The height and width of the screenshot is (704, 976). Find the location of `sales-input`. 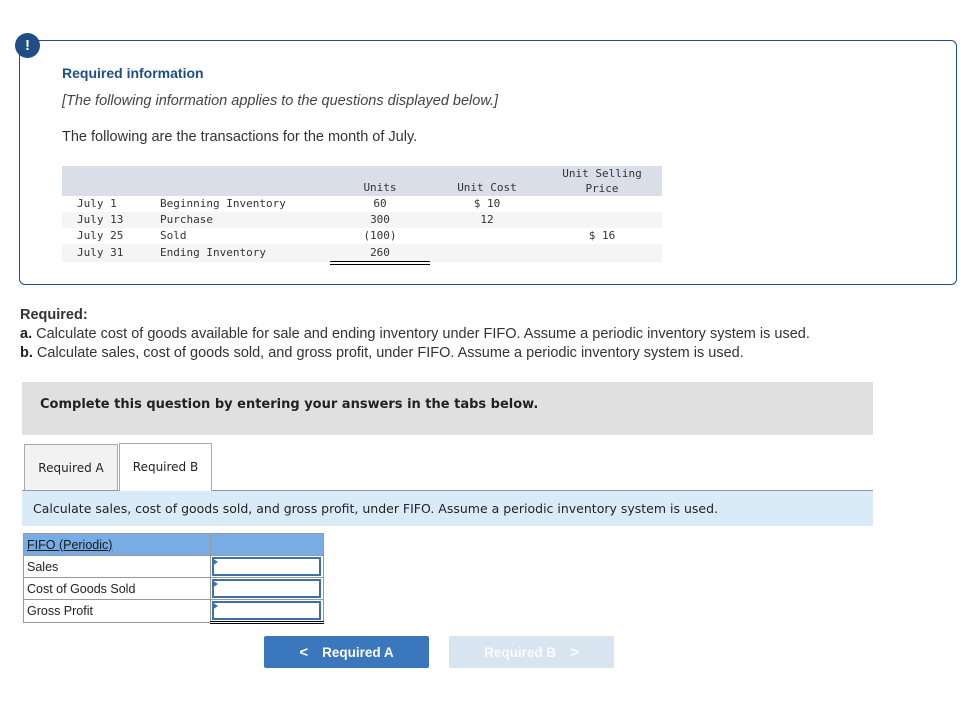

sales-input is located at coordinates (266, 566).